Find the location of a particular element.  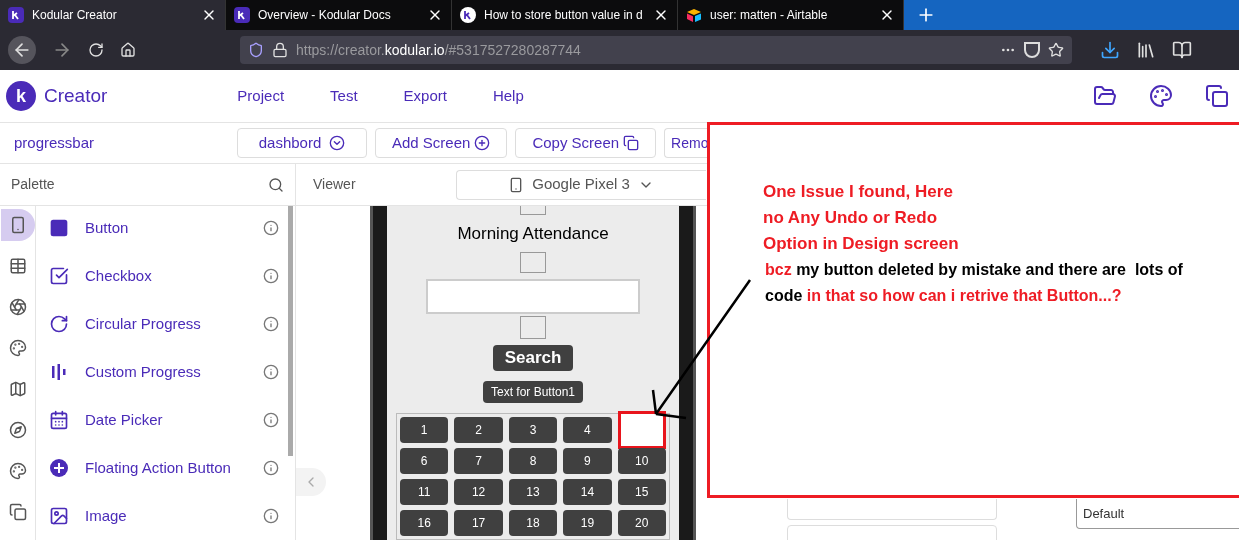

menu-item: Help is located at coordinates (508, 96).